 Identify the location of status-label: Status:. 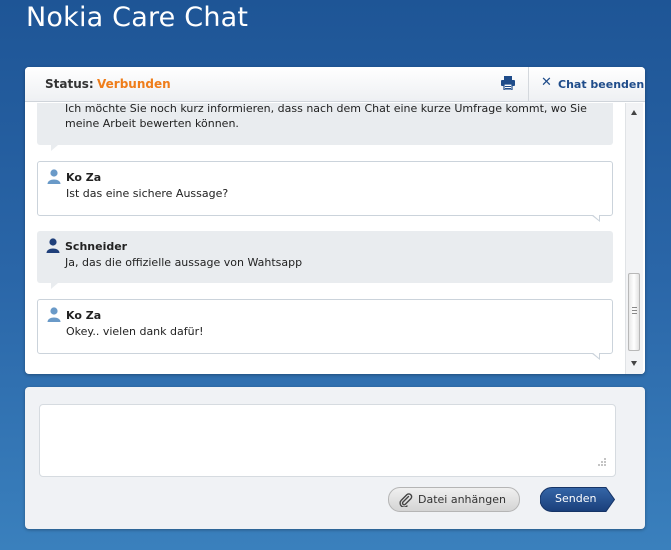
(69, 84).